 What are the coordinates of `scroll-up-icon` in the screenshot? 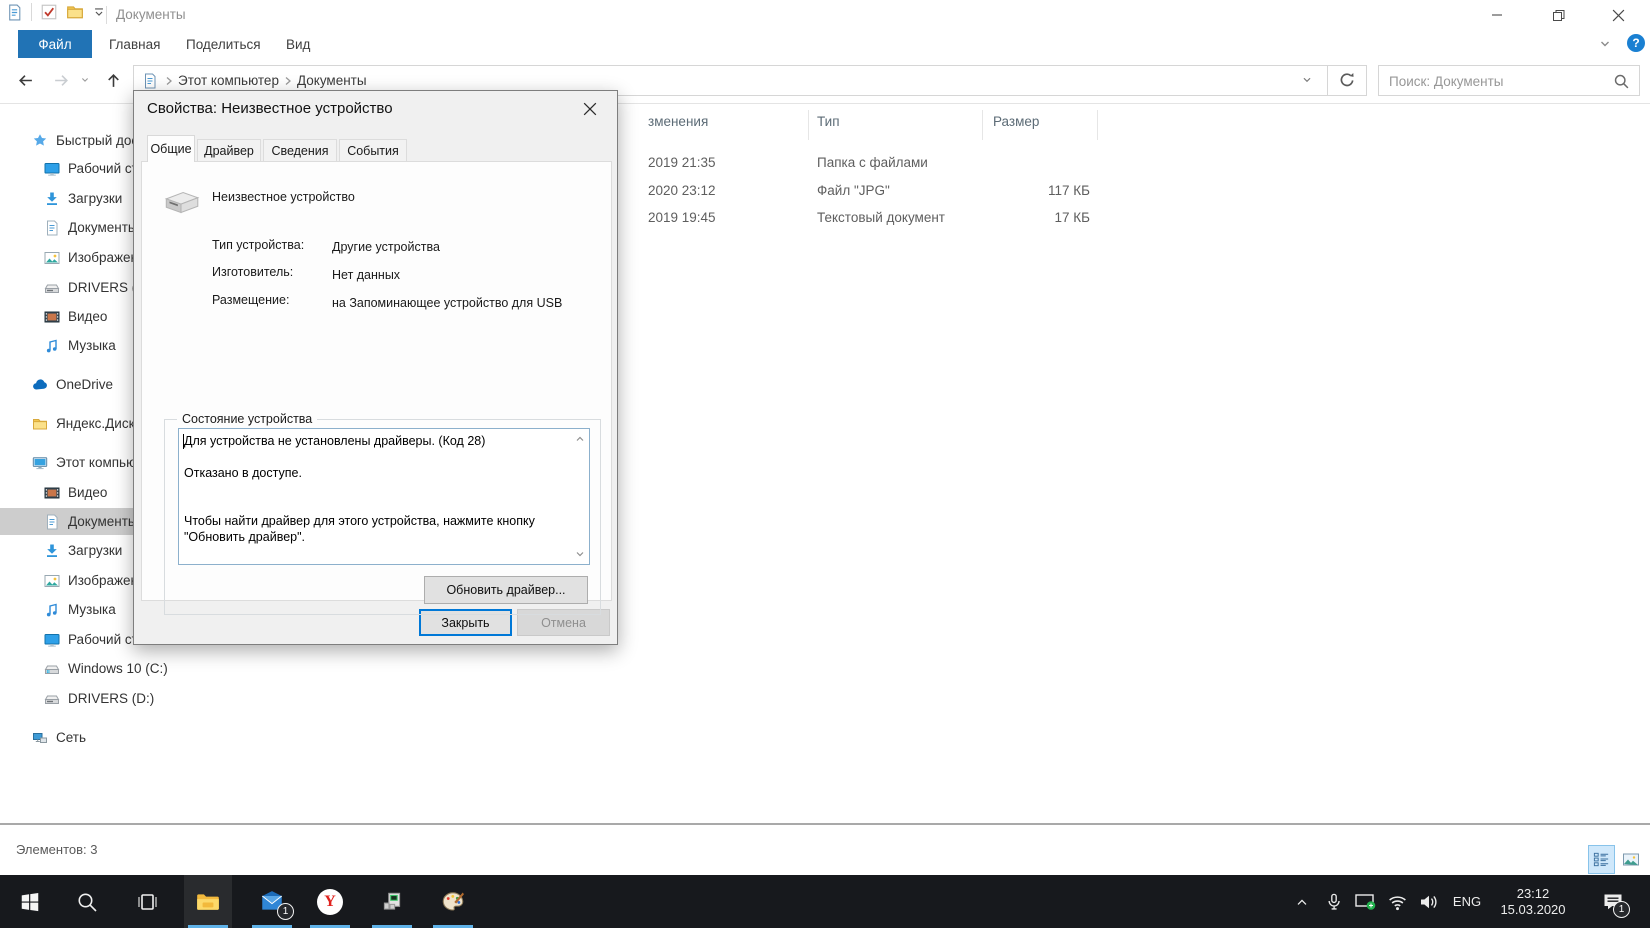 It's located at (580, 439).